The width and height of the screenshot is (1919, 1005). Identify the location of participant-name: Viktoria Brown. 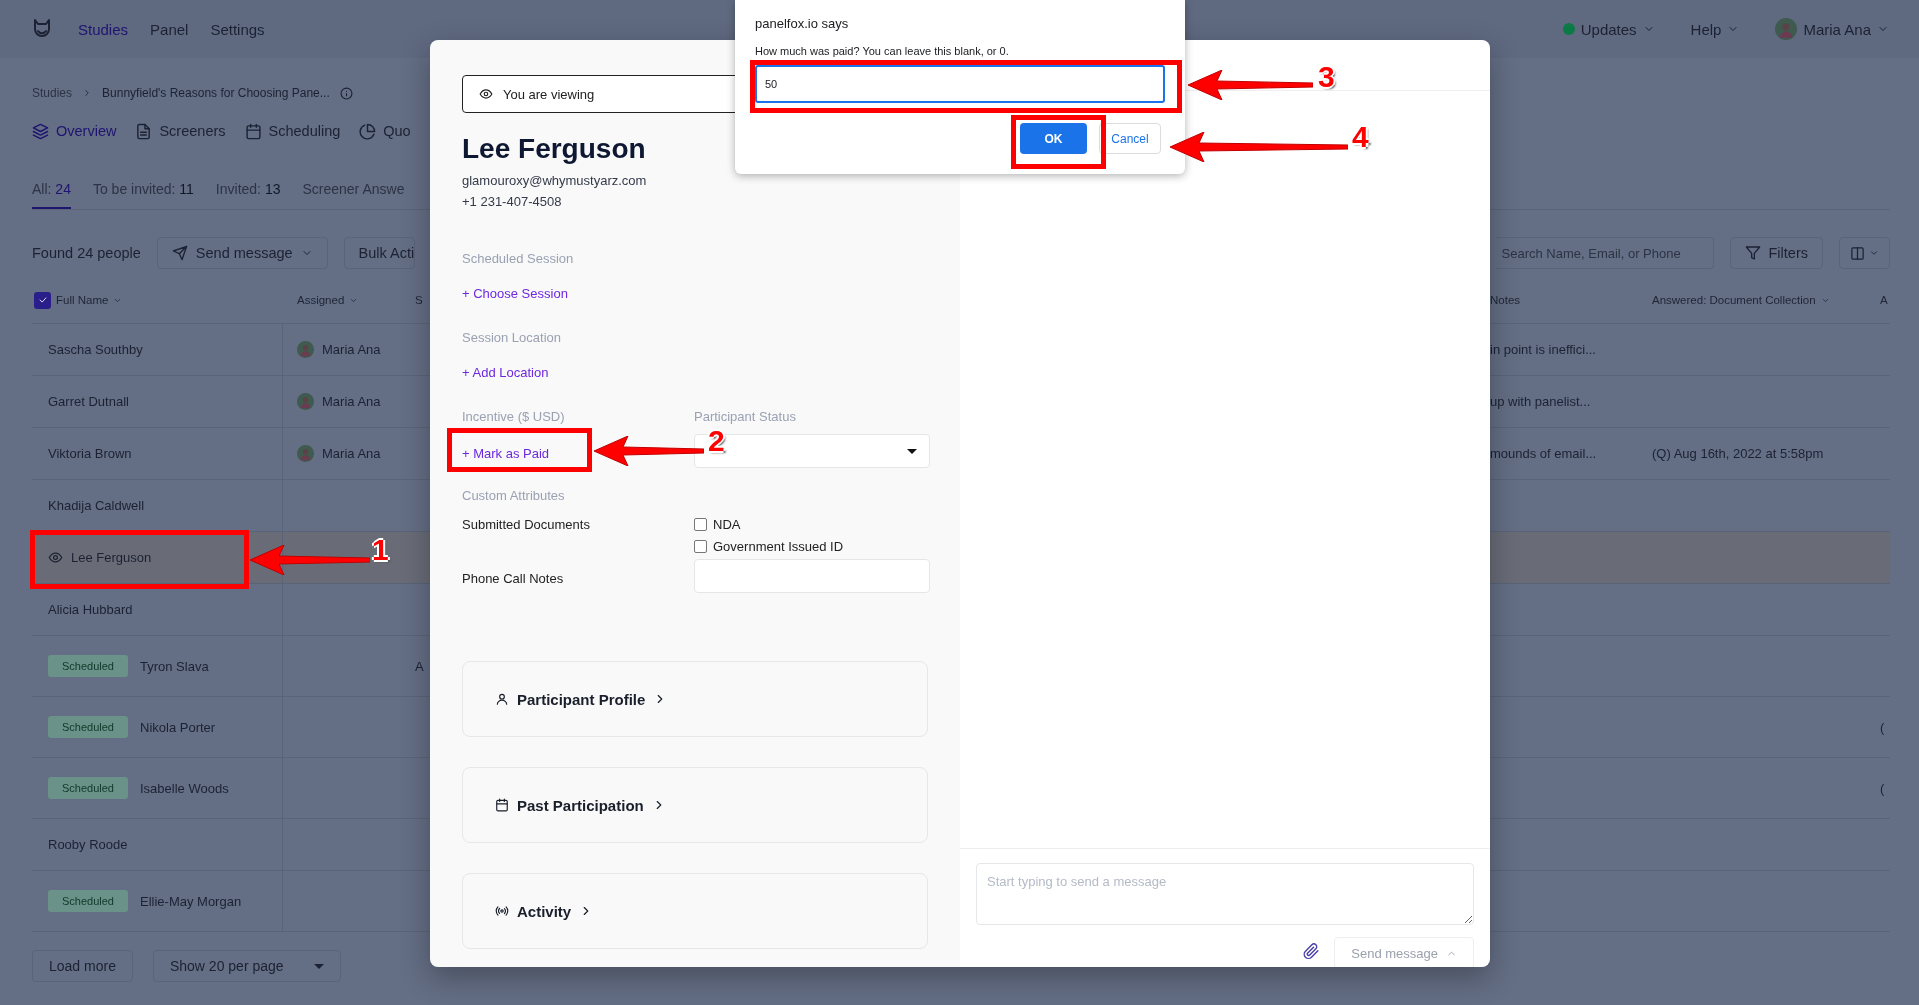
(90, 453).